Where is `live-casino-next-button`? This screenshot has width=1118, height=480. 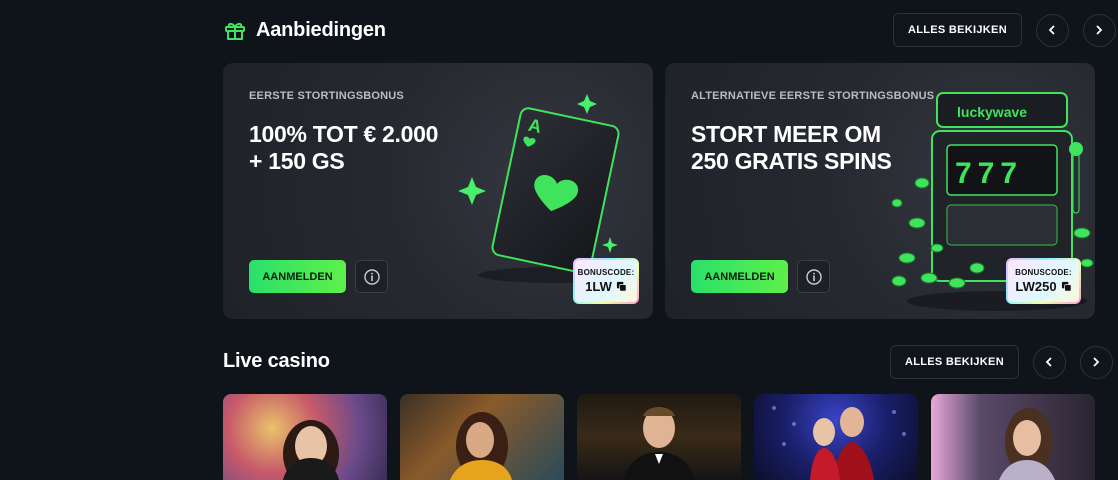 live-casino-next-button is located at coordinates (1096, 362).